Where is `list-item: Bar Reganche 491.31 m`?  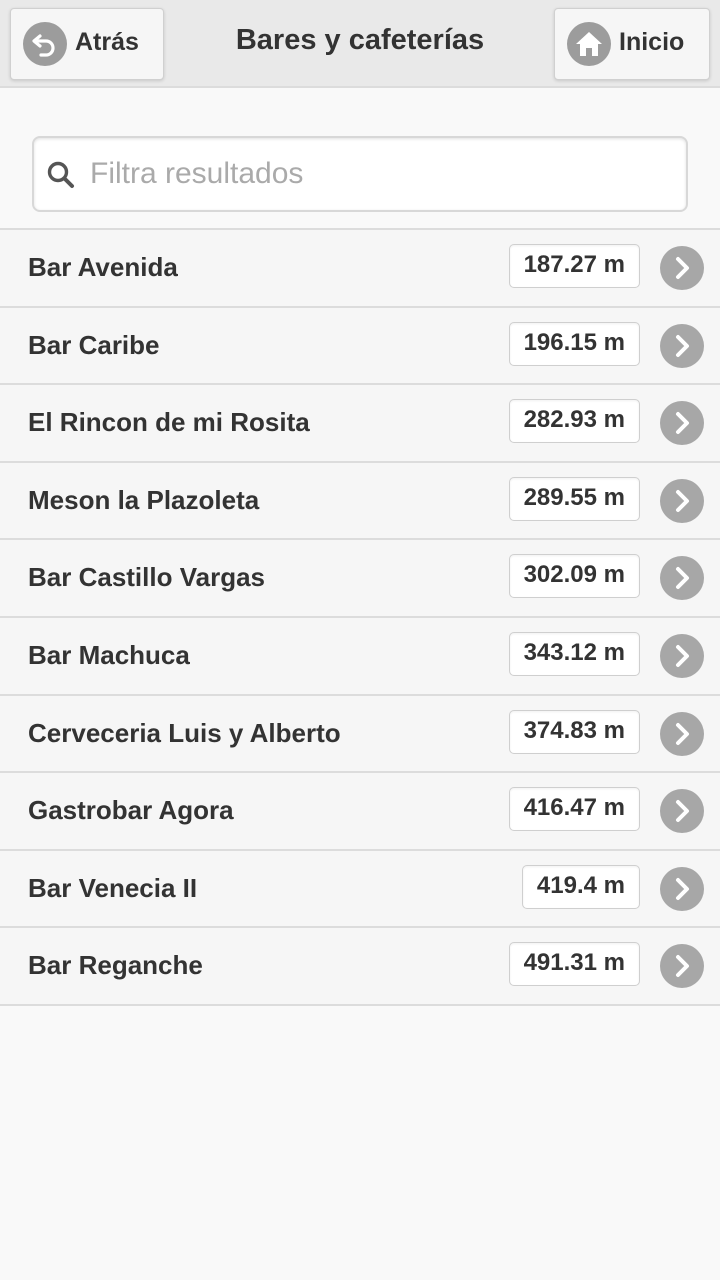 list-item: Bar Reganche 491.31 m is located at coordinates (360, 967).